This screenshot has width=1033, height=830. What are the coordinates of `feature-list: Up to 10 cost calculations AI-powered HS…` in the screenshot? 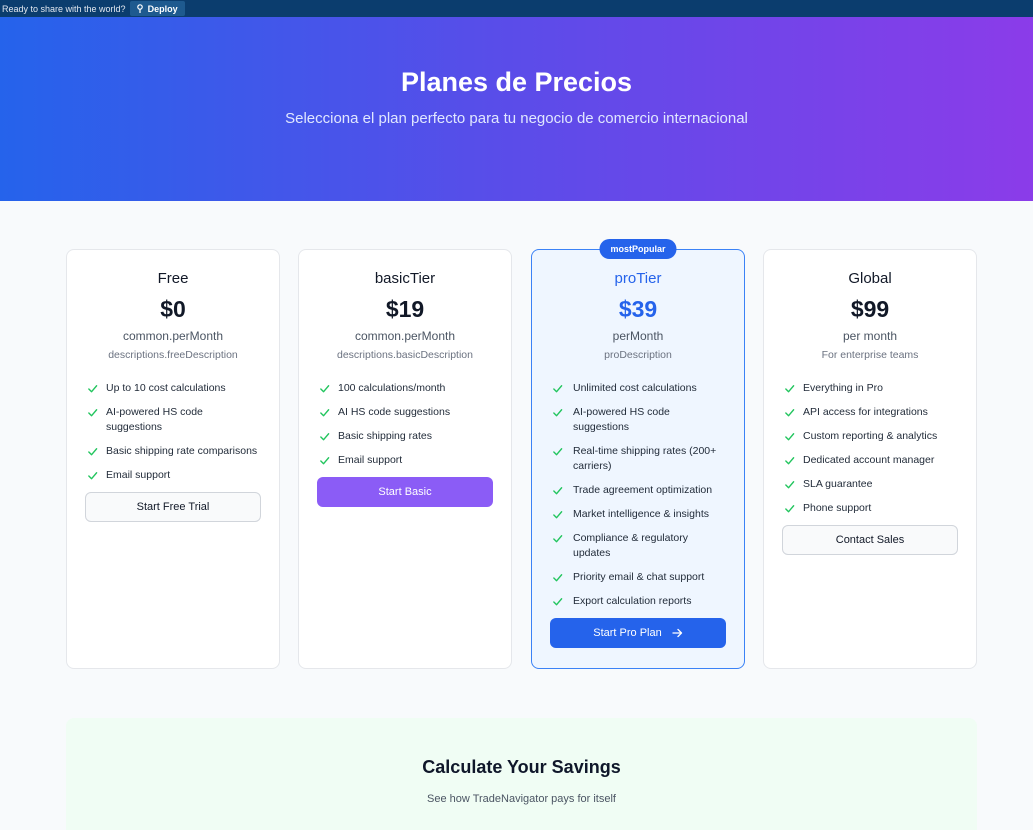 It's located at (173, 432).